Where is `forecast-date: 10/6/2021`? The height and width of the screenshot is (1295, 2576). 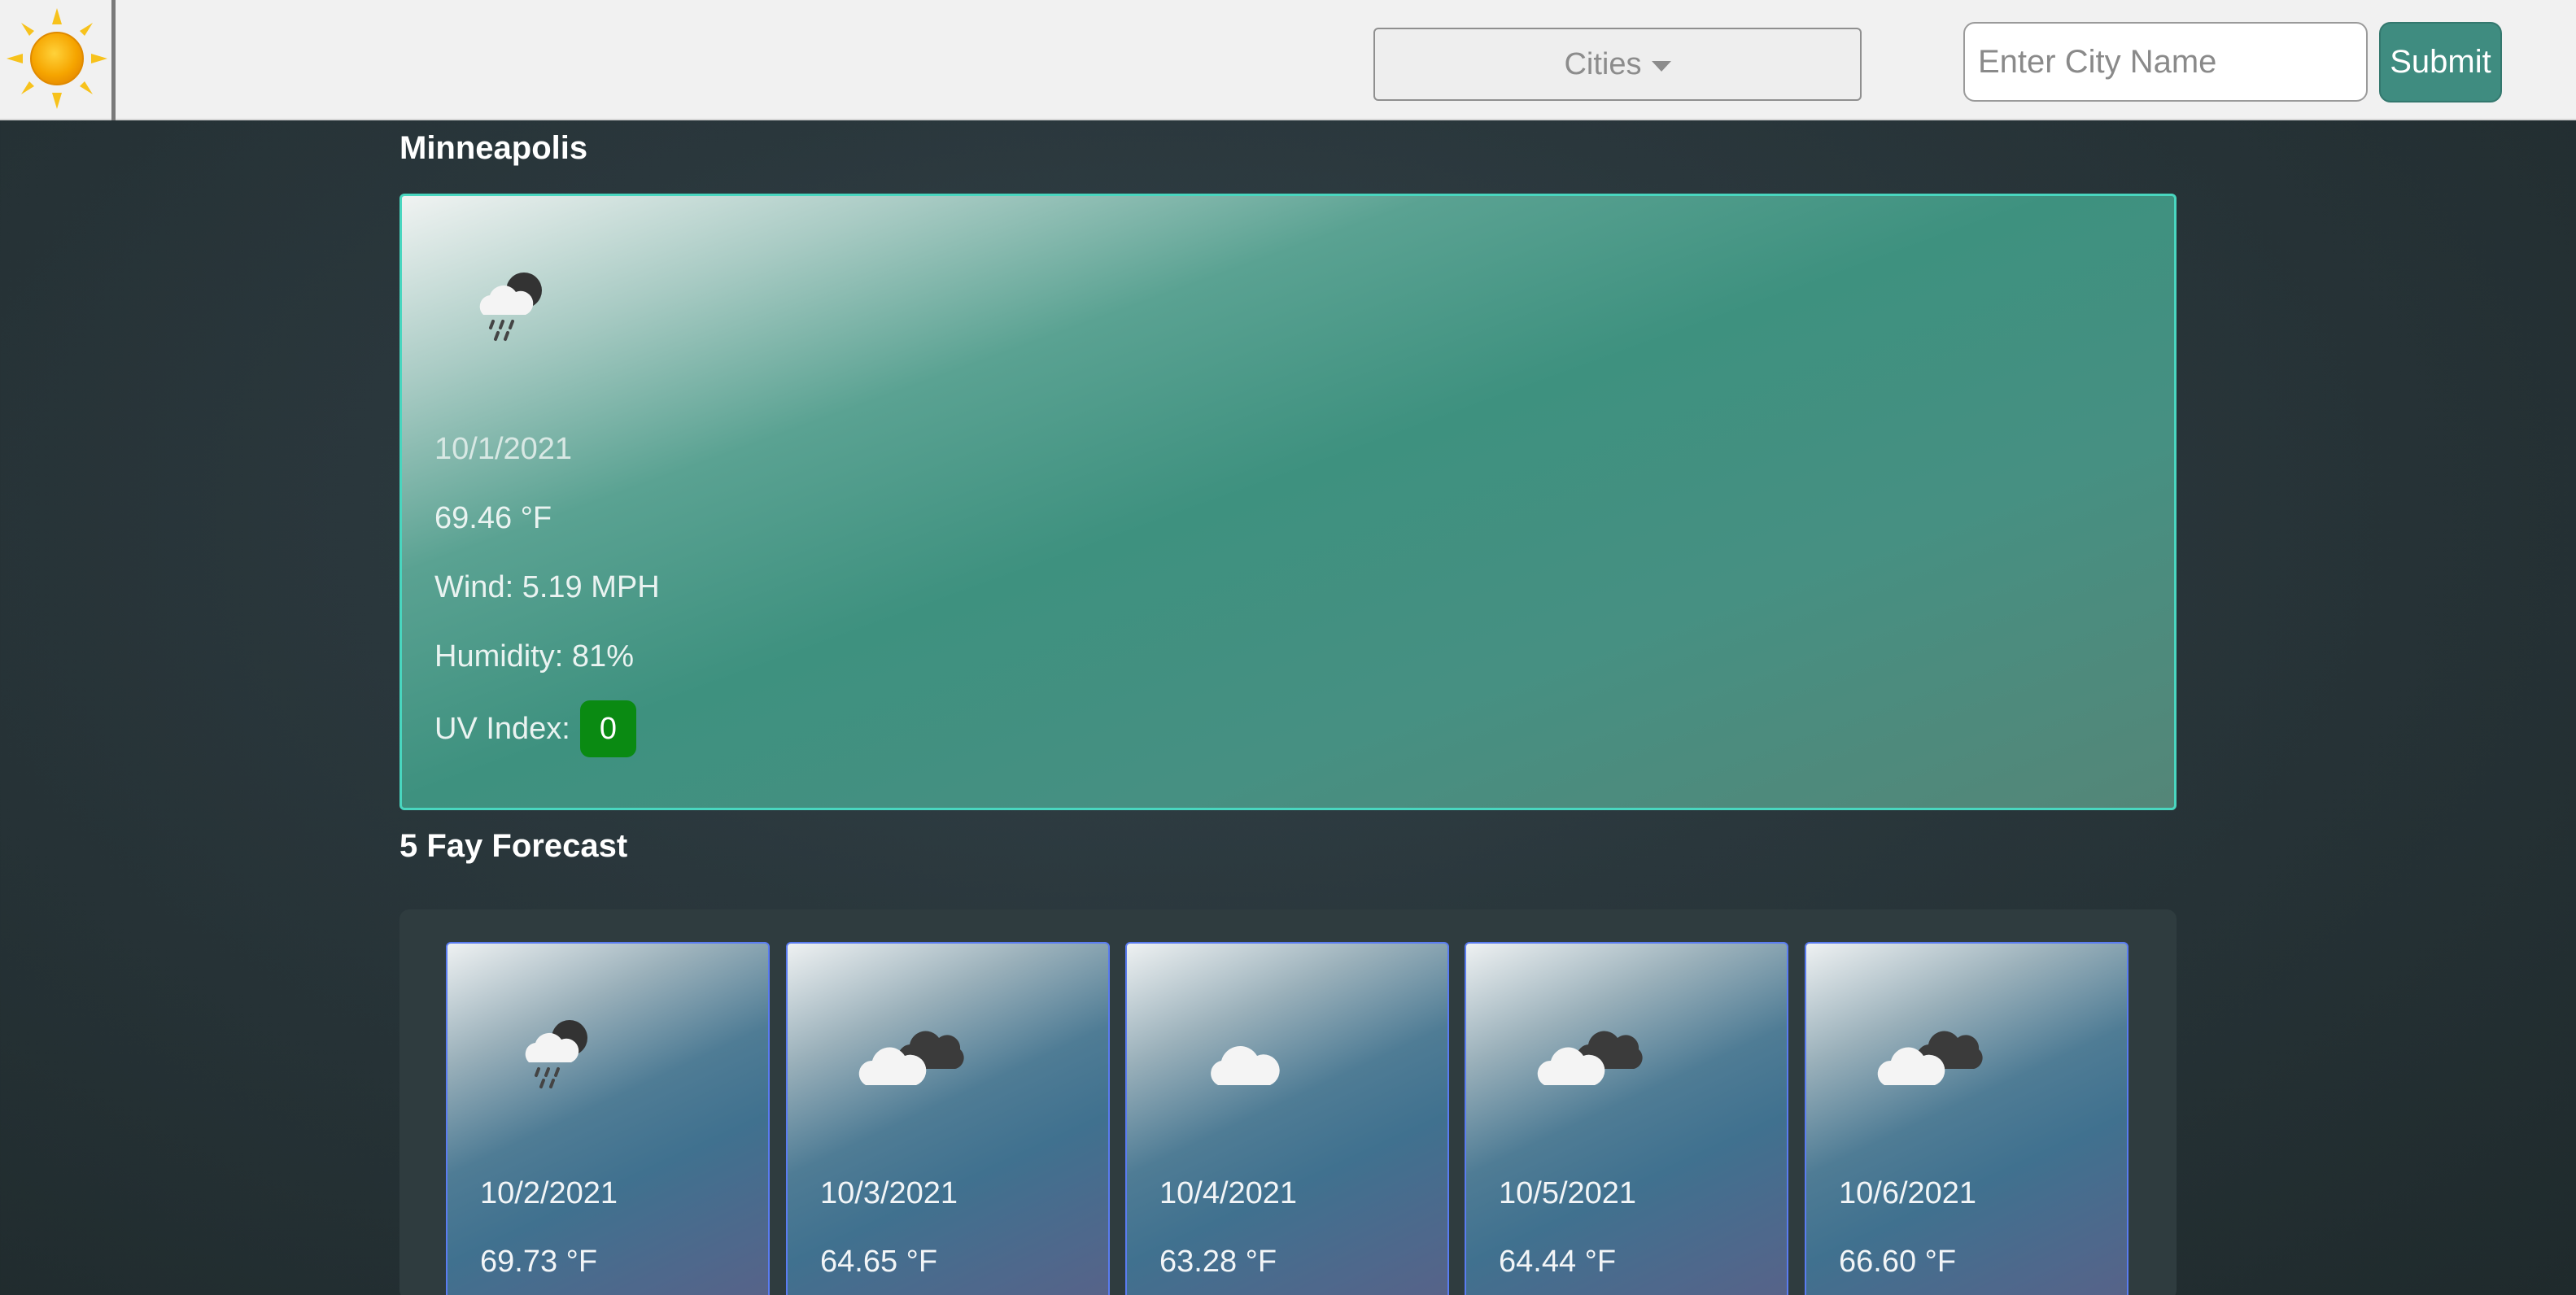
forecast-date: 10/6/2021 is located at coordinates (1908, 1193).